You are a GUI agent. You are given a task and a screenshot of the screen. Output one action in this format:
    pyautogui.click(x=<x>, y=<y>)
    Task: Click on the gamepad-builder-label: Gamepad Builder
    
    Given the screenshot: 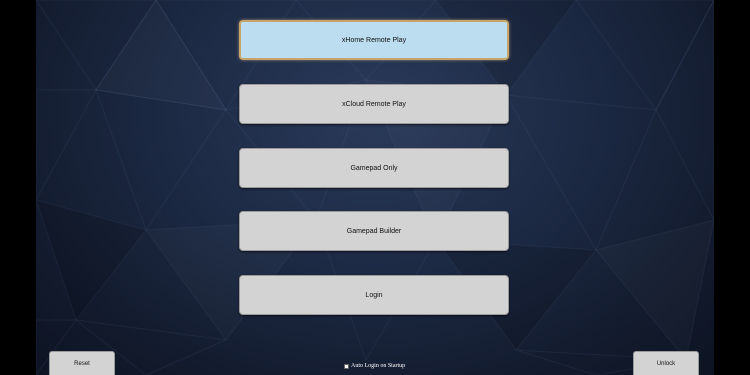 What is the action you would take?
    pyautogui.click(x=374, y=231)
    